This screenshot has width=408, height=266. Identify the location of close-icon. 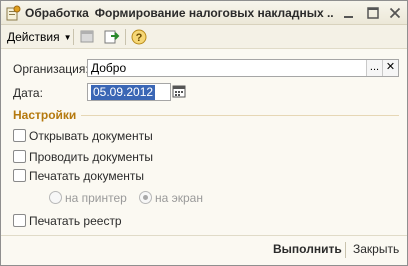
(395, 13).